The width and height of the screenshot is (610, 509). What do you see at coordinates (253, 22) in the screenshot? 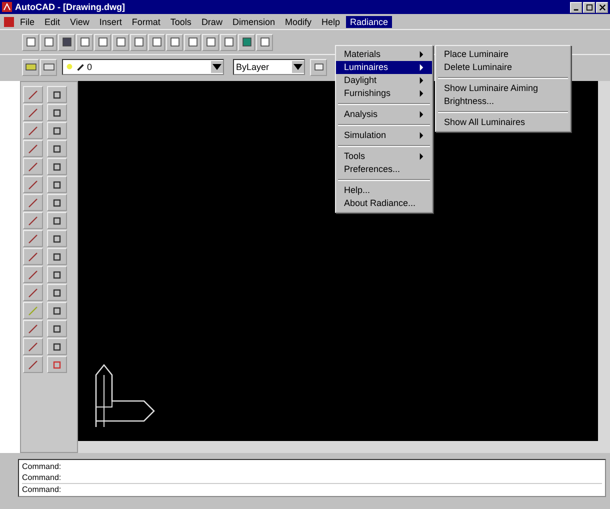
I see `menu-item: Dimension` at bounding box center [253, 22].